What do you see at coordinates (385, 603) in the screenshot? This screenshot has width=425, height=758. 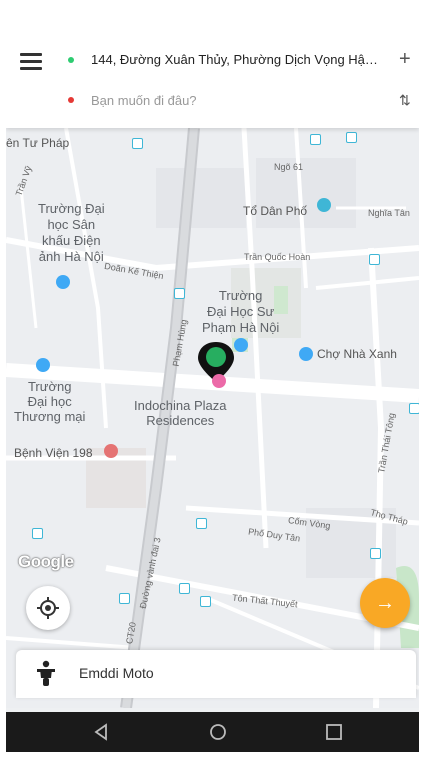 I see `next-arrow-button: →` at bounding box center [385, 603].